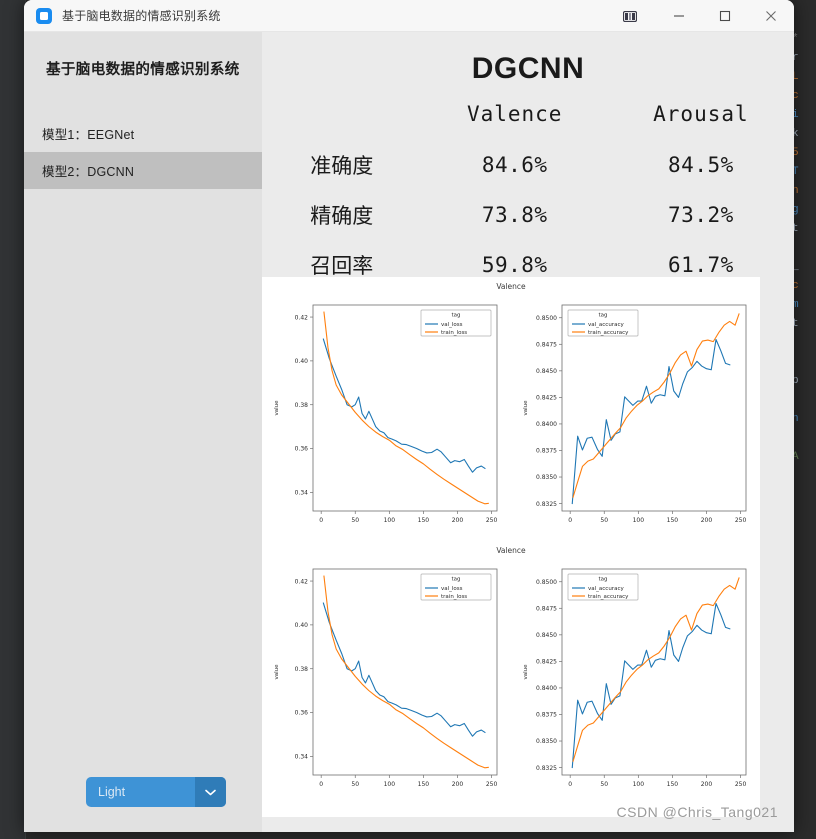 This screenshot has width=816, height=839. I want to click on metrics-header-row: Valence Arousal, so click(528, 121).